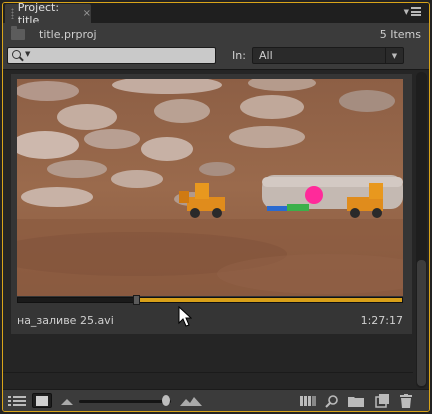 Image resolution: width=432 pixels, height=414 pixels. I want to click on divider, so click(208, 372).